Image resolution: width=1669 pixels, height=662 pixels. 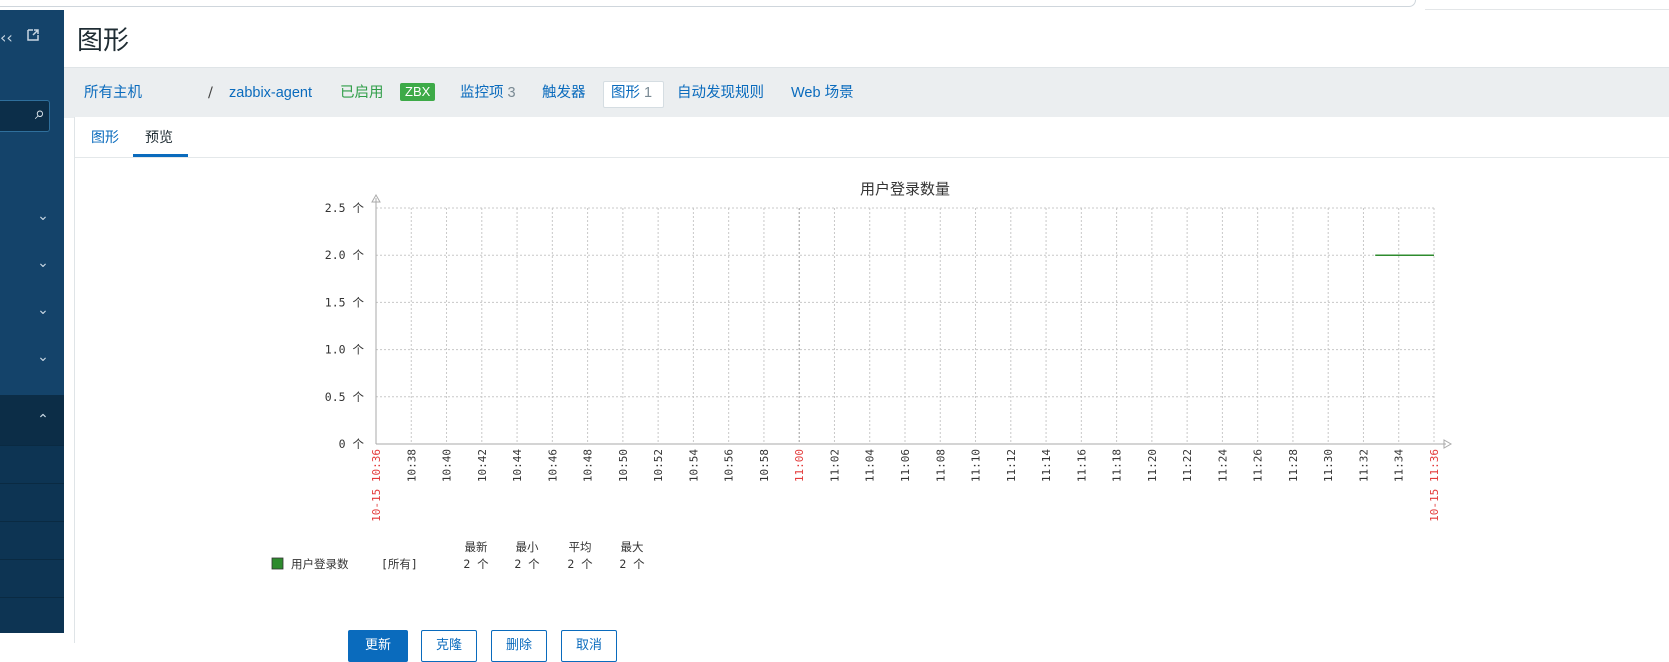 I want to click on host-name-link: zabbix-agent, so click(x=270, y=93).